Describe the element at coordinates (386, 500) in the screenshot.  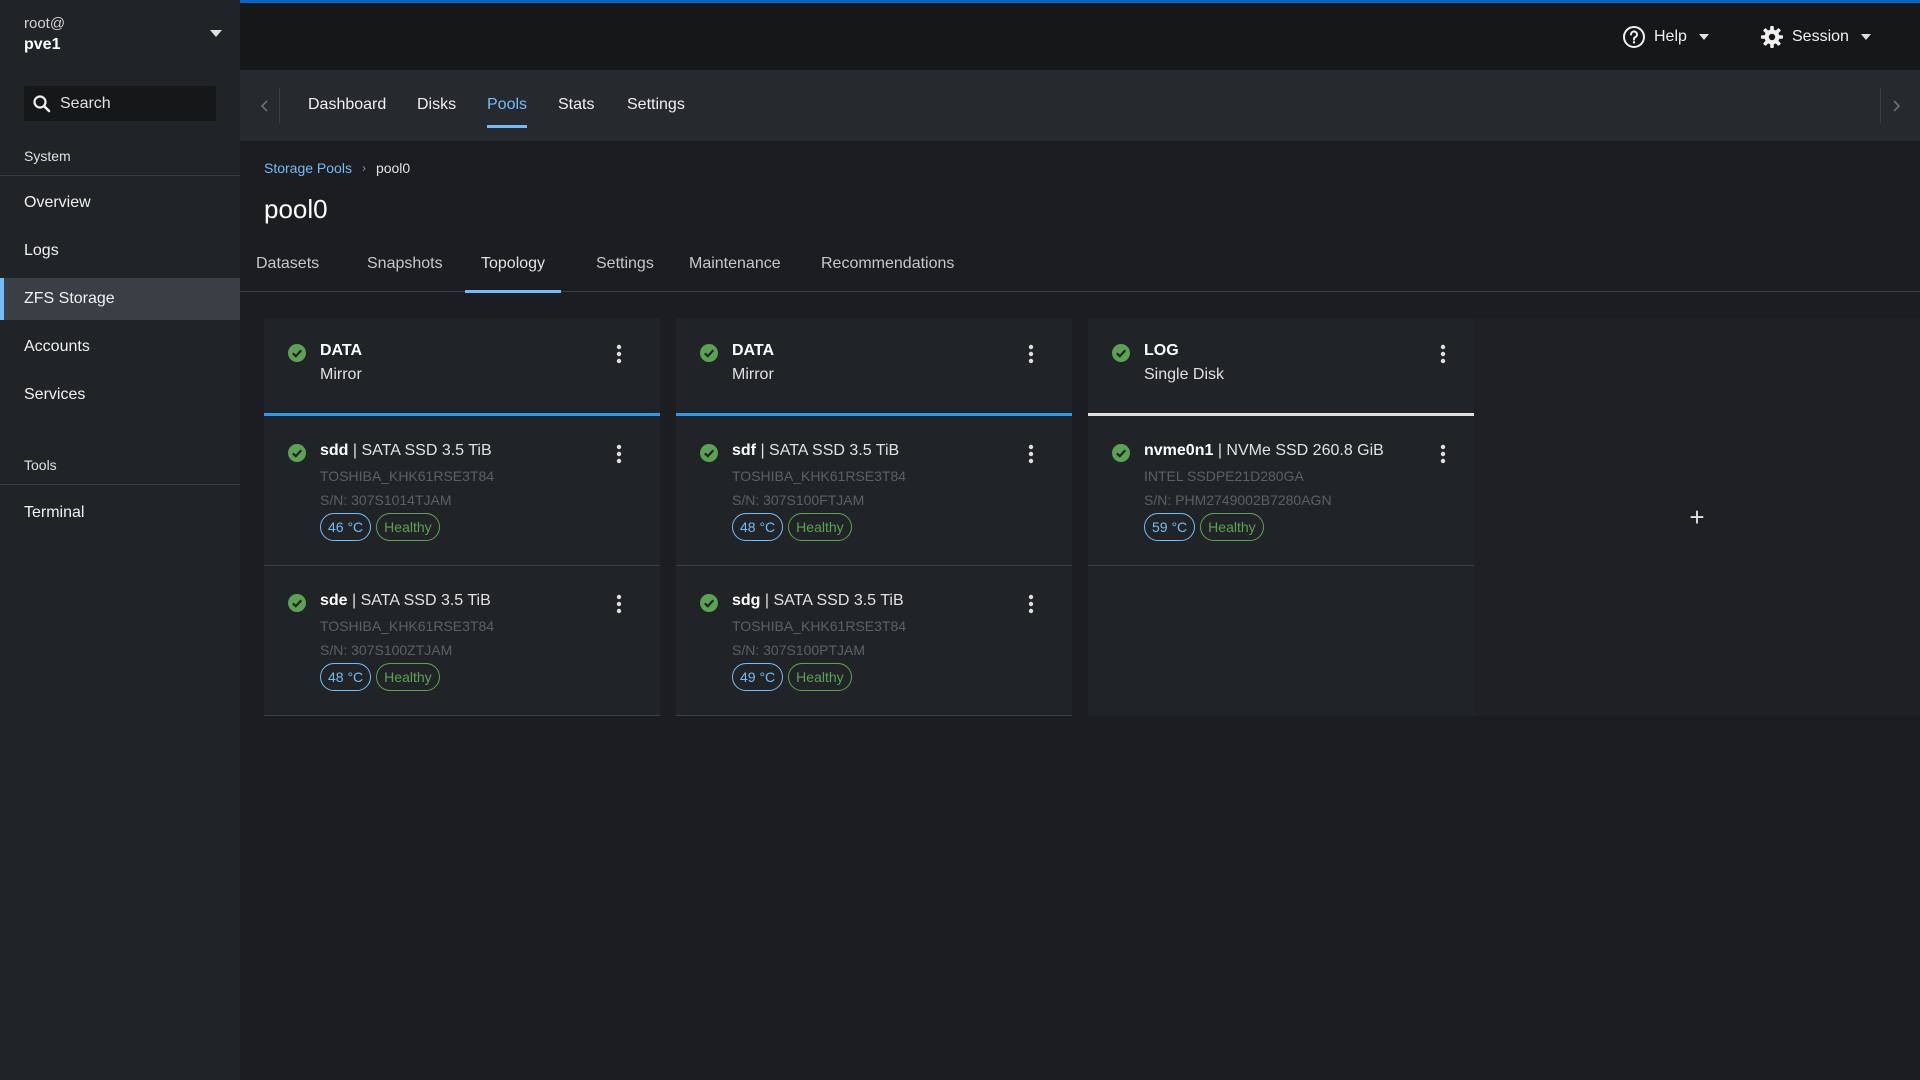
I see `disk-serial: S/N: 307S1014TJAM` at that location.